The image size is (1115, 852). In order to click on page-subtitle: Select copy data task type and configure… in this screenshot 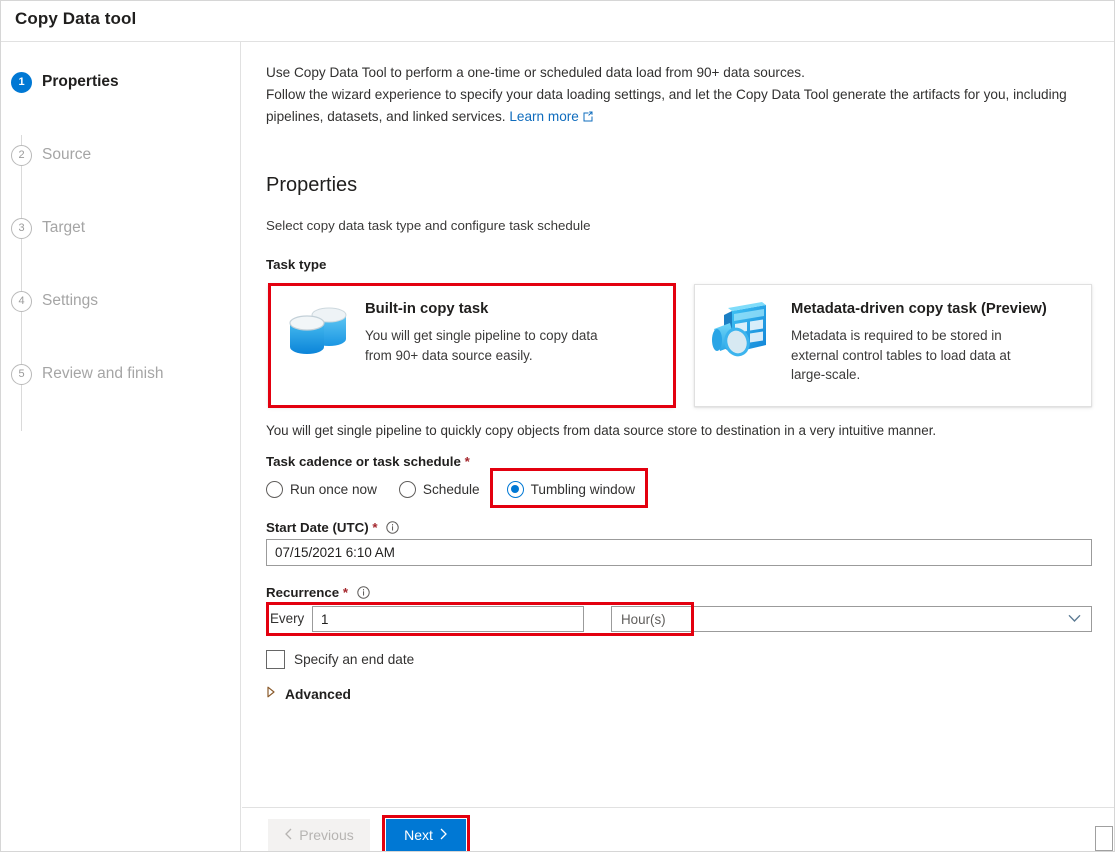, I will do `click(428, 225)`.